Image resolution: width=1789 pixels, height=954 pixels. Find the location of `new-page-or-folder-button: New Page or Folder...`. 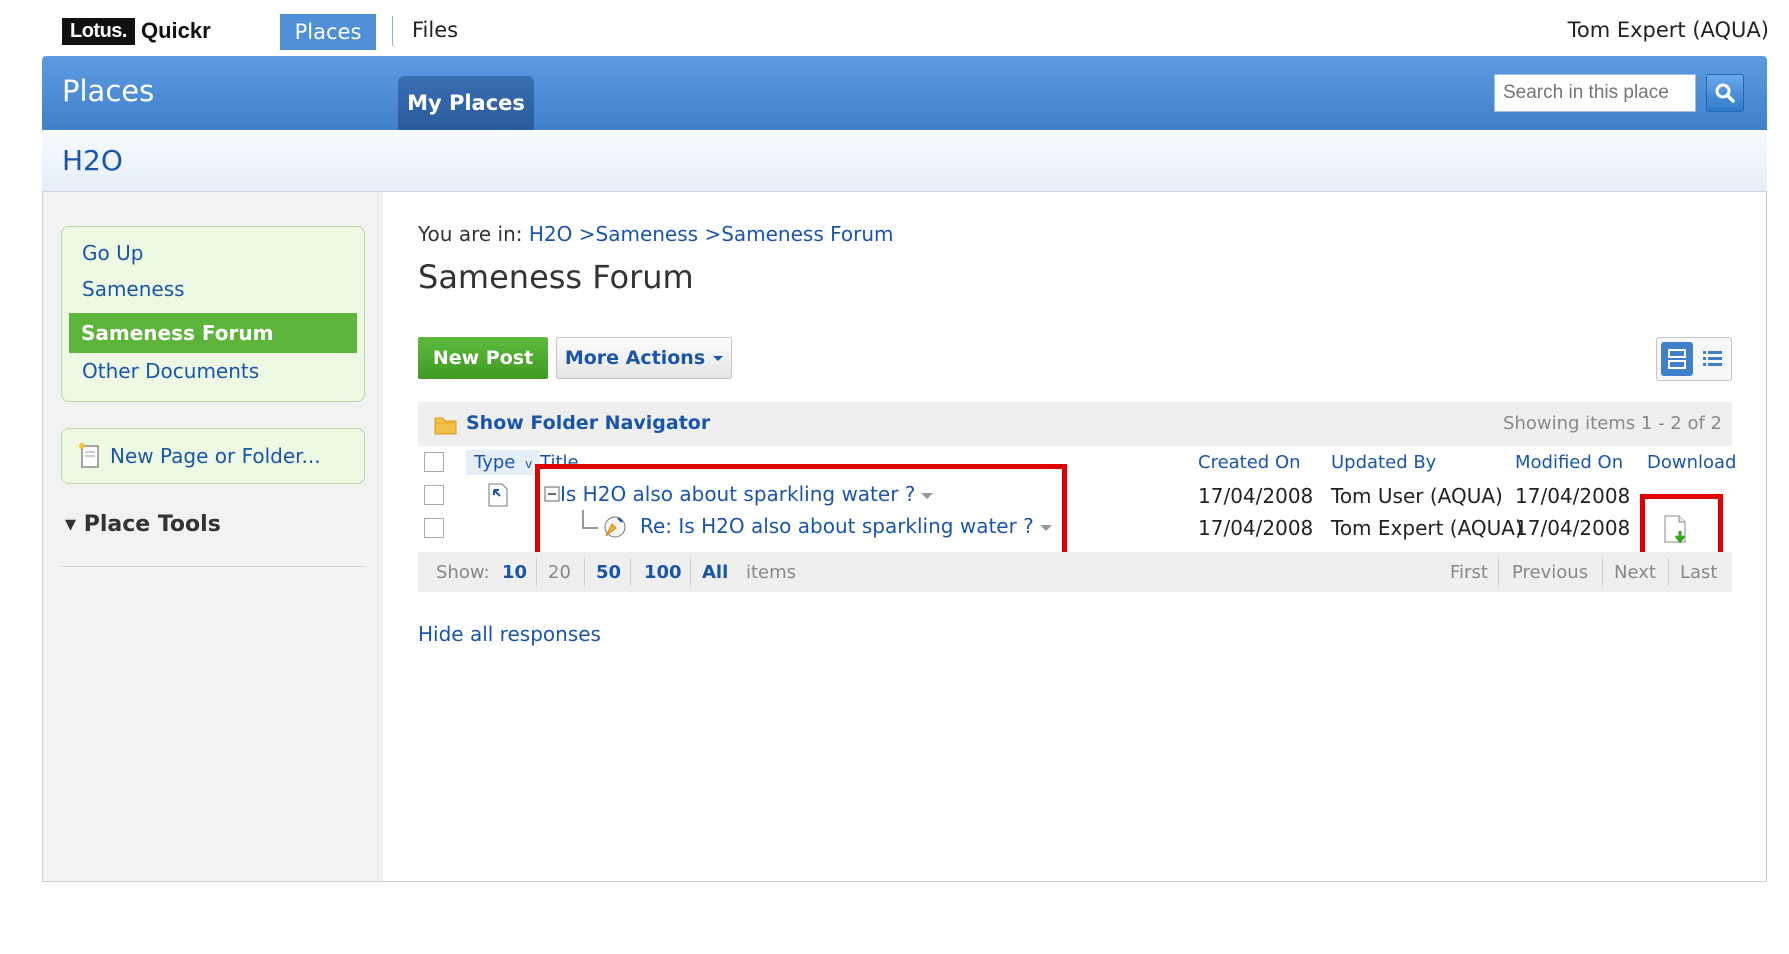

new-page-or-folder-button: New Page or Folder... is located at coordinates (213, 456).